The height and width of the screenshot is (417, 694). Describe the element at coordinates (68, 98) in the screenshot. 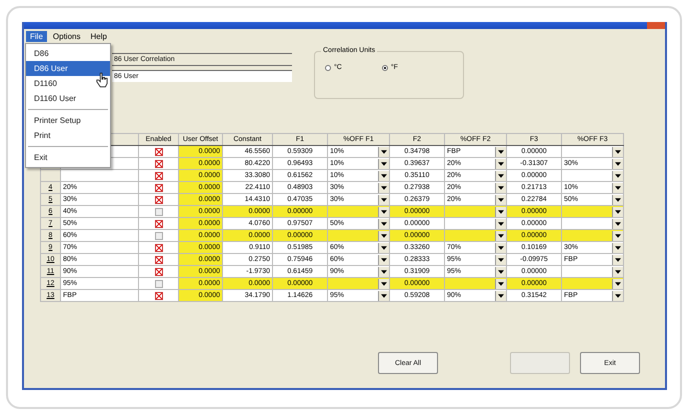

I see `menu-item: D1160 User` at that location.